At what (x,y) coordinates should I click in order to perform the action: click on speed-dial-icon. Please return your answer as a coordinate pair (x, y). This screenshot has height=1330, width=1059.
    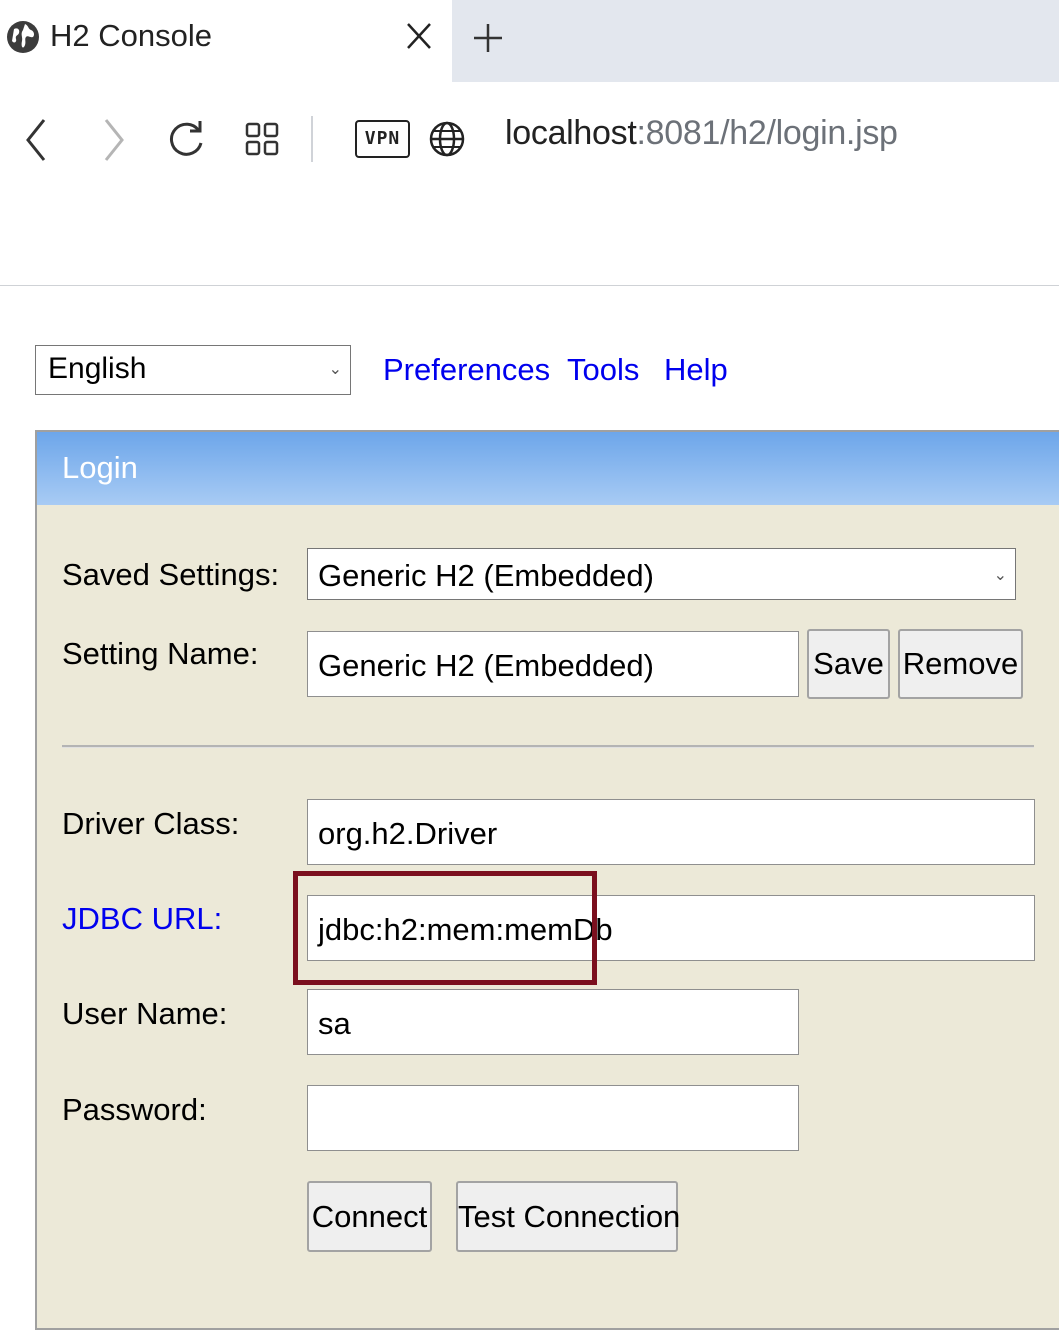
    Looking at the image, I should click on (262, 139).